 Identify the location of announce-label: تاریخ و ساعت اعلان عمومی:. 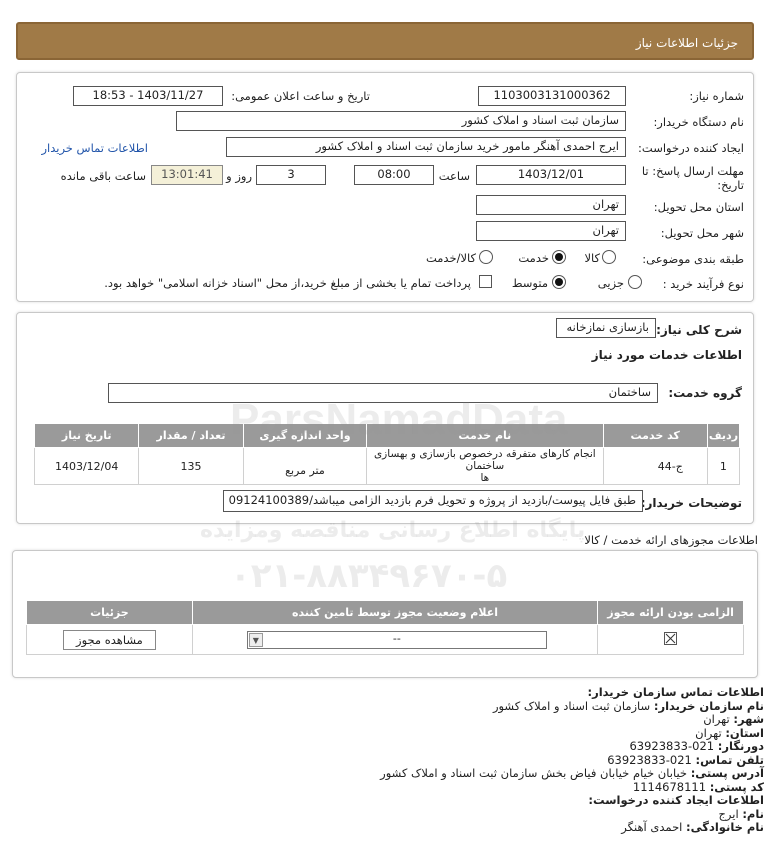
(300, 96).